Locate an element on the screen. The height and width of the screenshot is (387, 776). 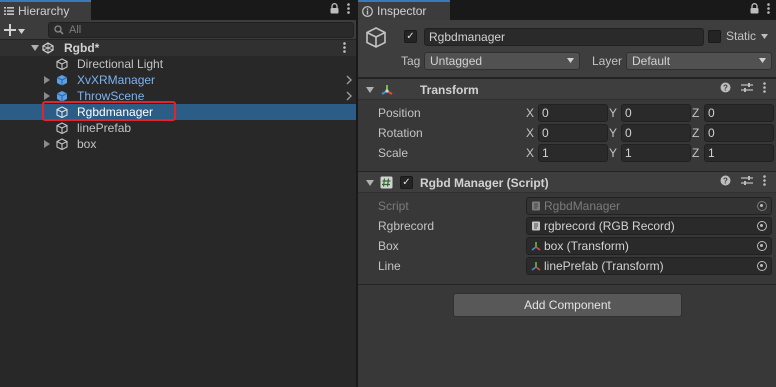
scale-row: Scale X1 Y1 Z1 is located at coordinates (567, 153).